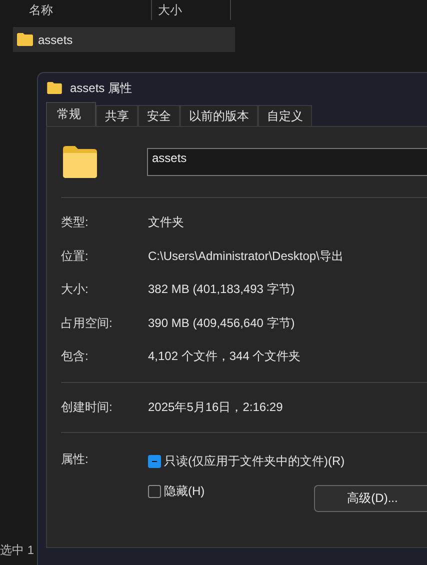 The image size is (427, 565). What do you see at coordinates (75, 256) in the screenshot?
I see `property-label: 位置:` at bounding box center [75, 256].